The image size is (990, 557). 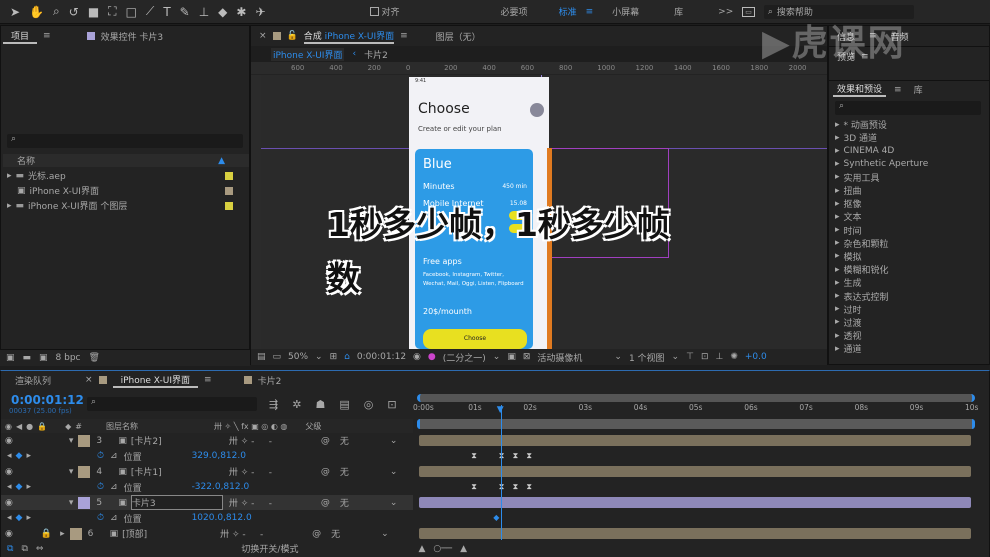 What do you see at coordinates (62, 534) in the screenshot?
I see `expand-icon: ▸` at bounding box center [62, 534].